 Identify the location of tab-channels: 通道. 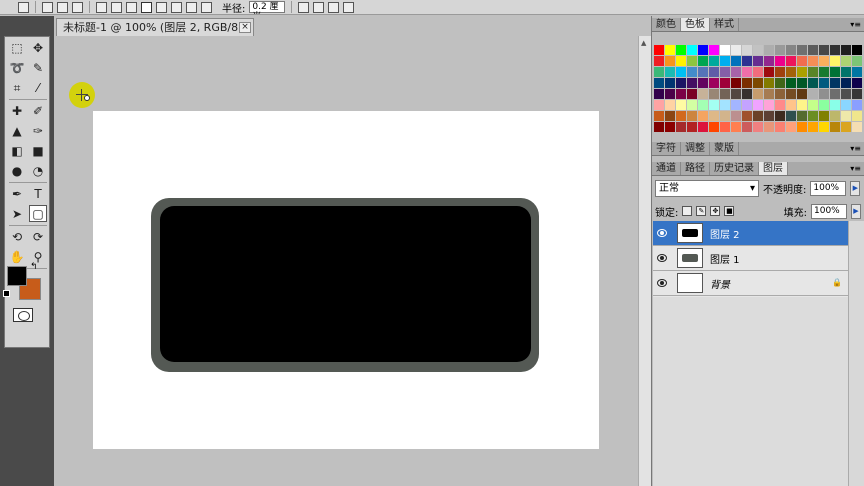
(666, 168).